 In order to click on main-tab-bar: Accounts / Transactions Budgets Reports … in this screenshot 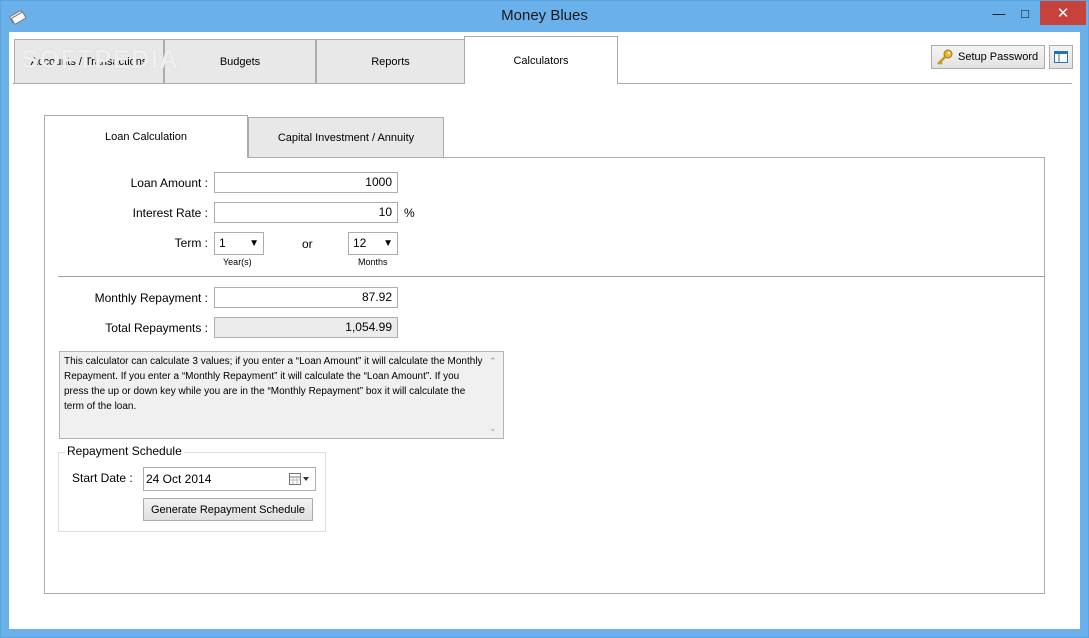, I will do `click(544, 58)`.